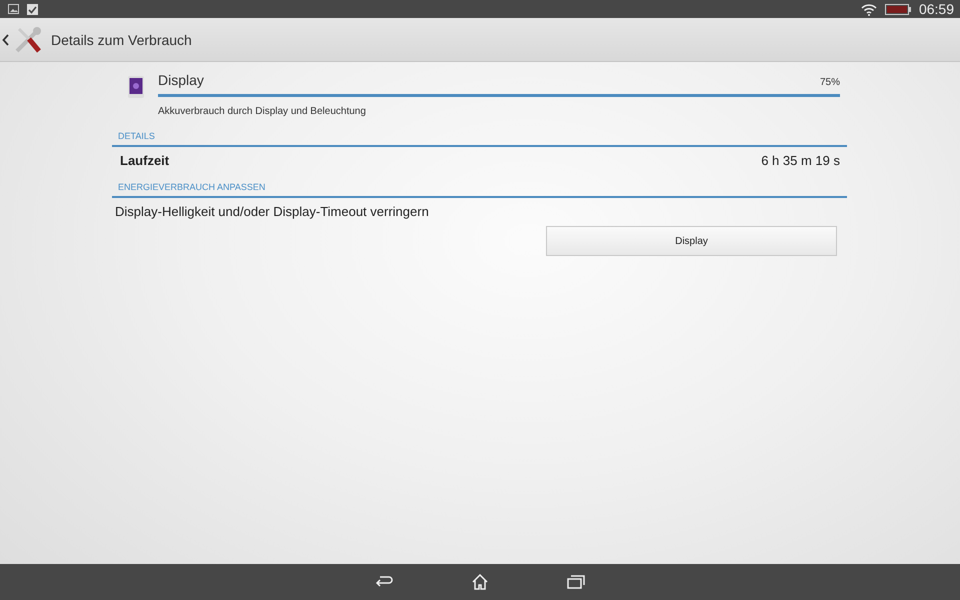  Describe the element at coordinates (121, 40) in the screenshot. I see `screen-title: Details zum Verbrauch` at that location.